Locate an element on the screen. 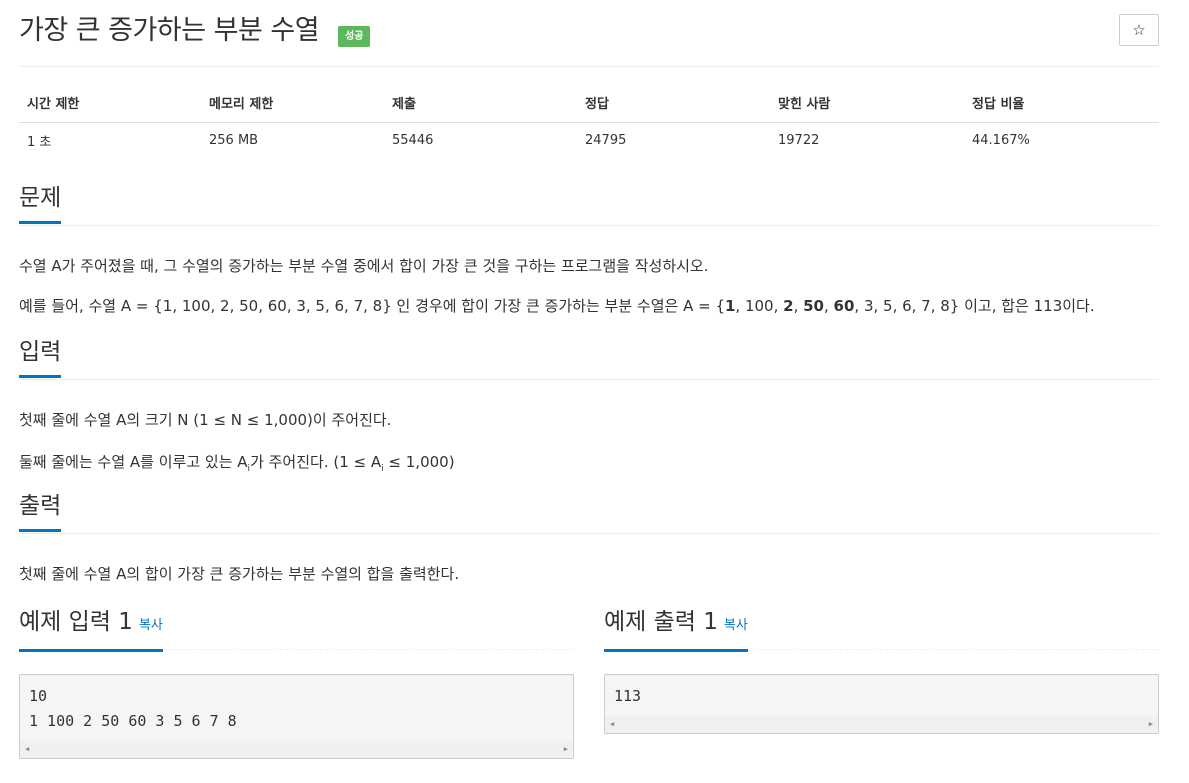 The image size is (1189, 783). copy-input-button: 복사 is located at coordinates (151, 625).